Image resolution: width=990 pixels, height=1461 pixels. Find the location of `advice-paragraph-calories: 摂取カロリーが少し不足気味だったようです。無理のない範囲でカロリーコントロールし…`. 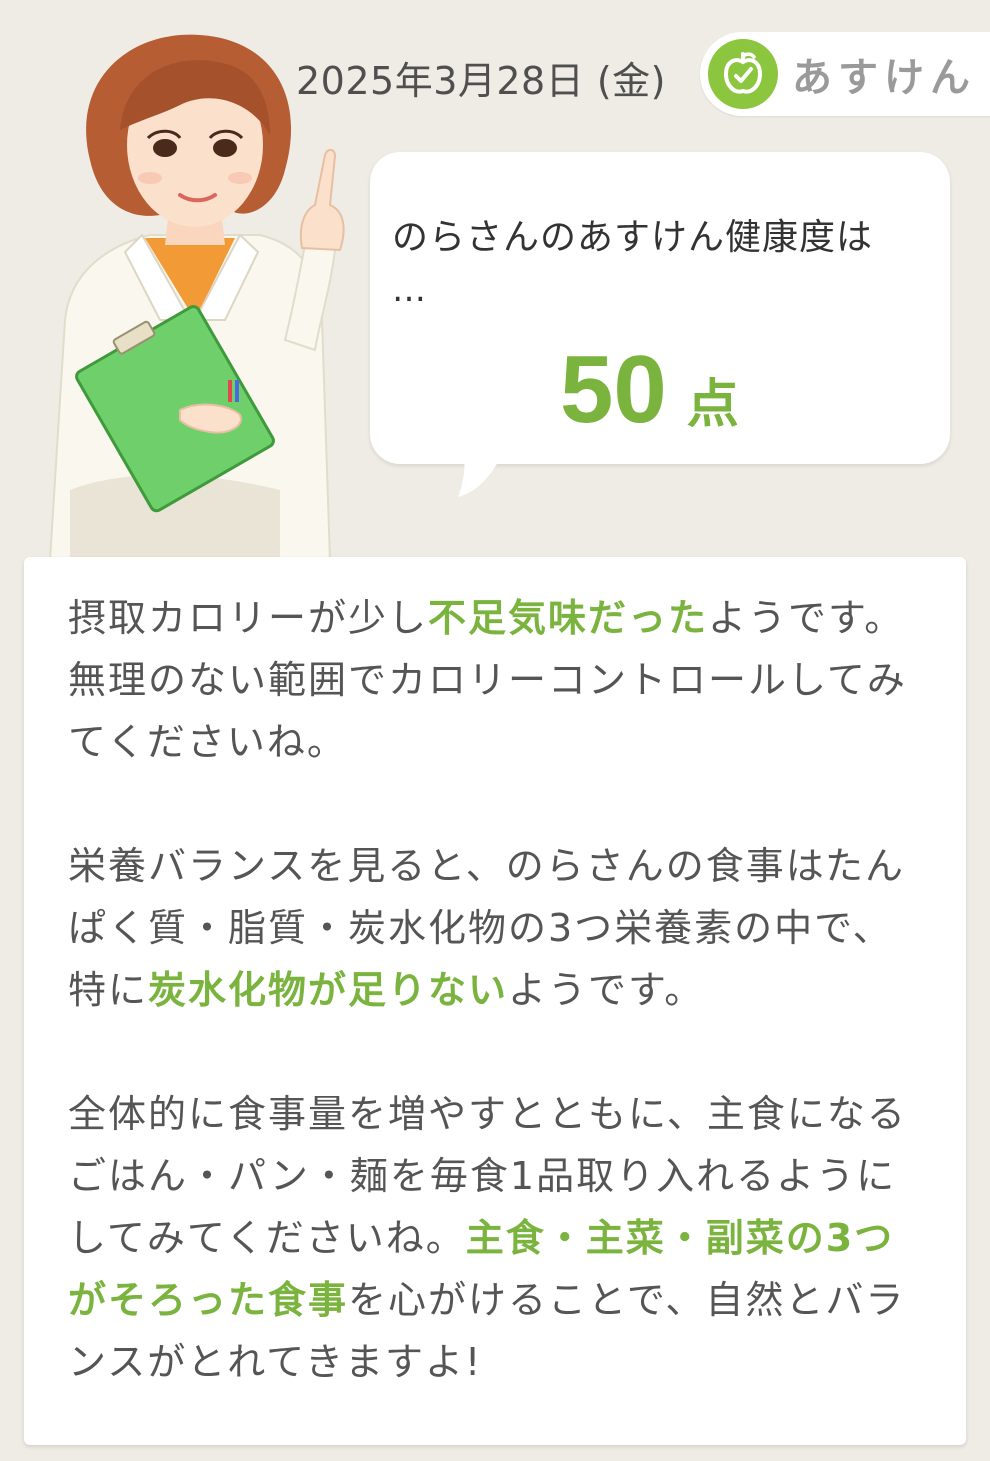

advice-paragraph-calories: 摂取カロリーが少し不足気味だったようです。無理のない範囲でカロリーコントロールし… is located at coordinates (487, 680).